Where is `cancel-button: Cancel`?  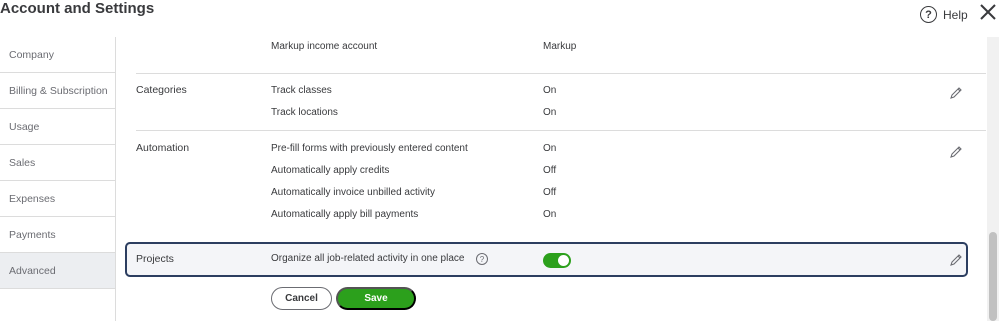
cancel-button: Cancel is located at coordinates (301, 298).